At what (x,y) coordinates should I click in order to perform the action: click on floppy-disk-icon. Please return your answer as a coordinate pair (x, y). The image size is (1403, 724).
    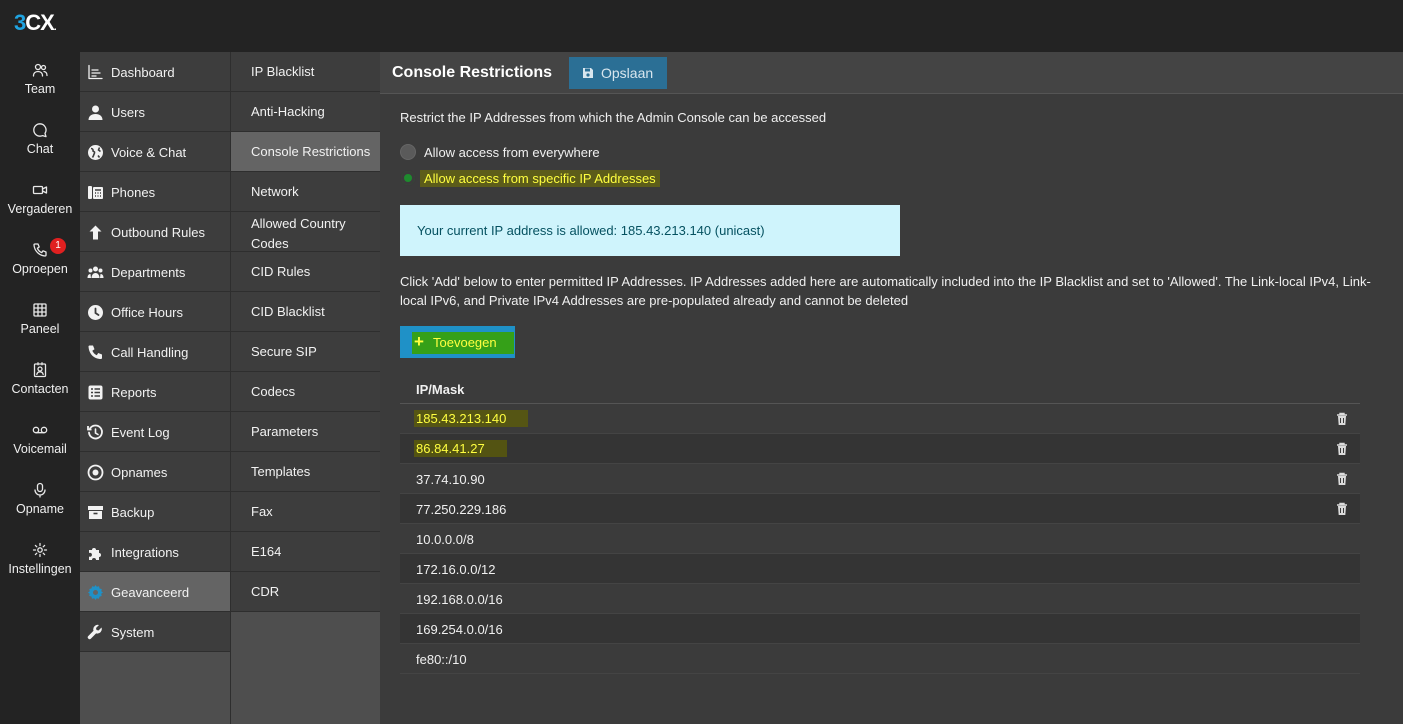
    Looking at the image, I should click on (588, 73).